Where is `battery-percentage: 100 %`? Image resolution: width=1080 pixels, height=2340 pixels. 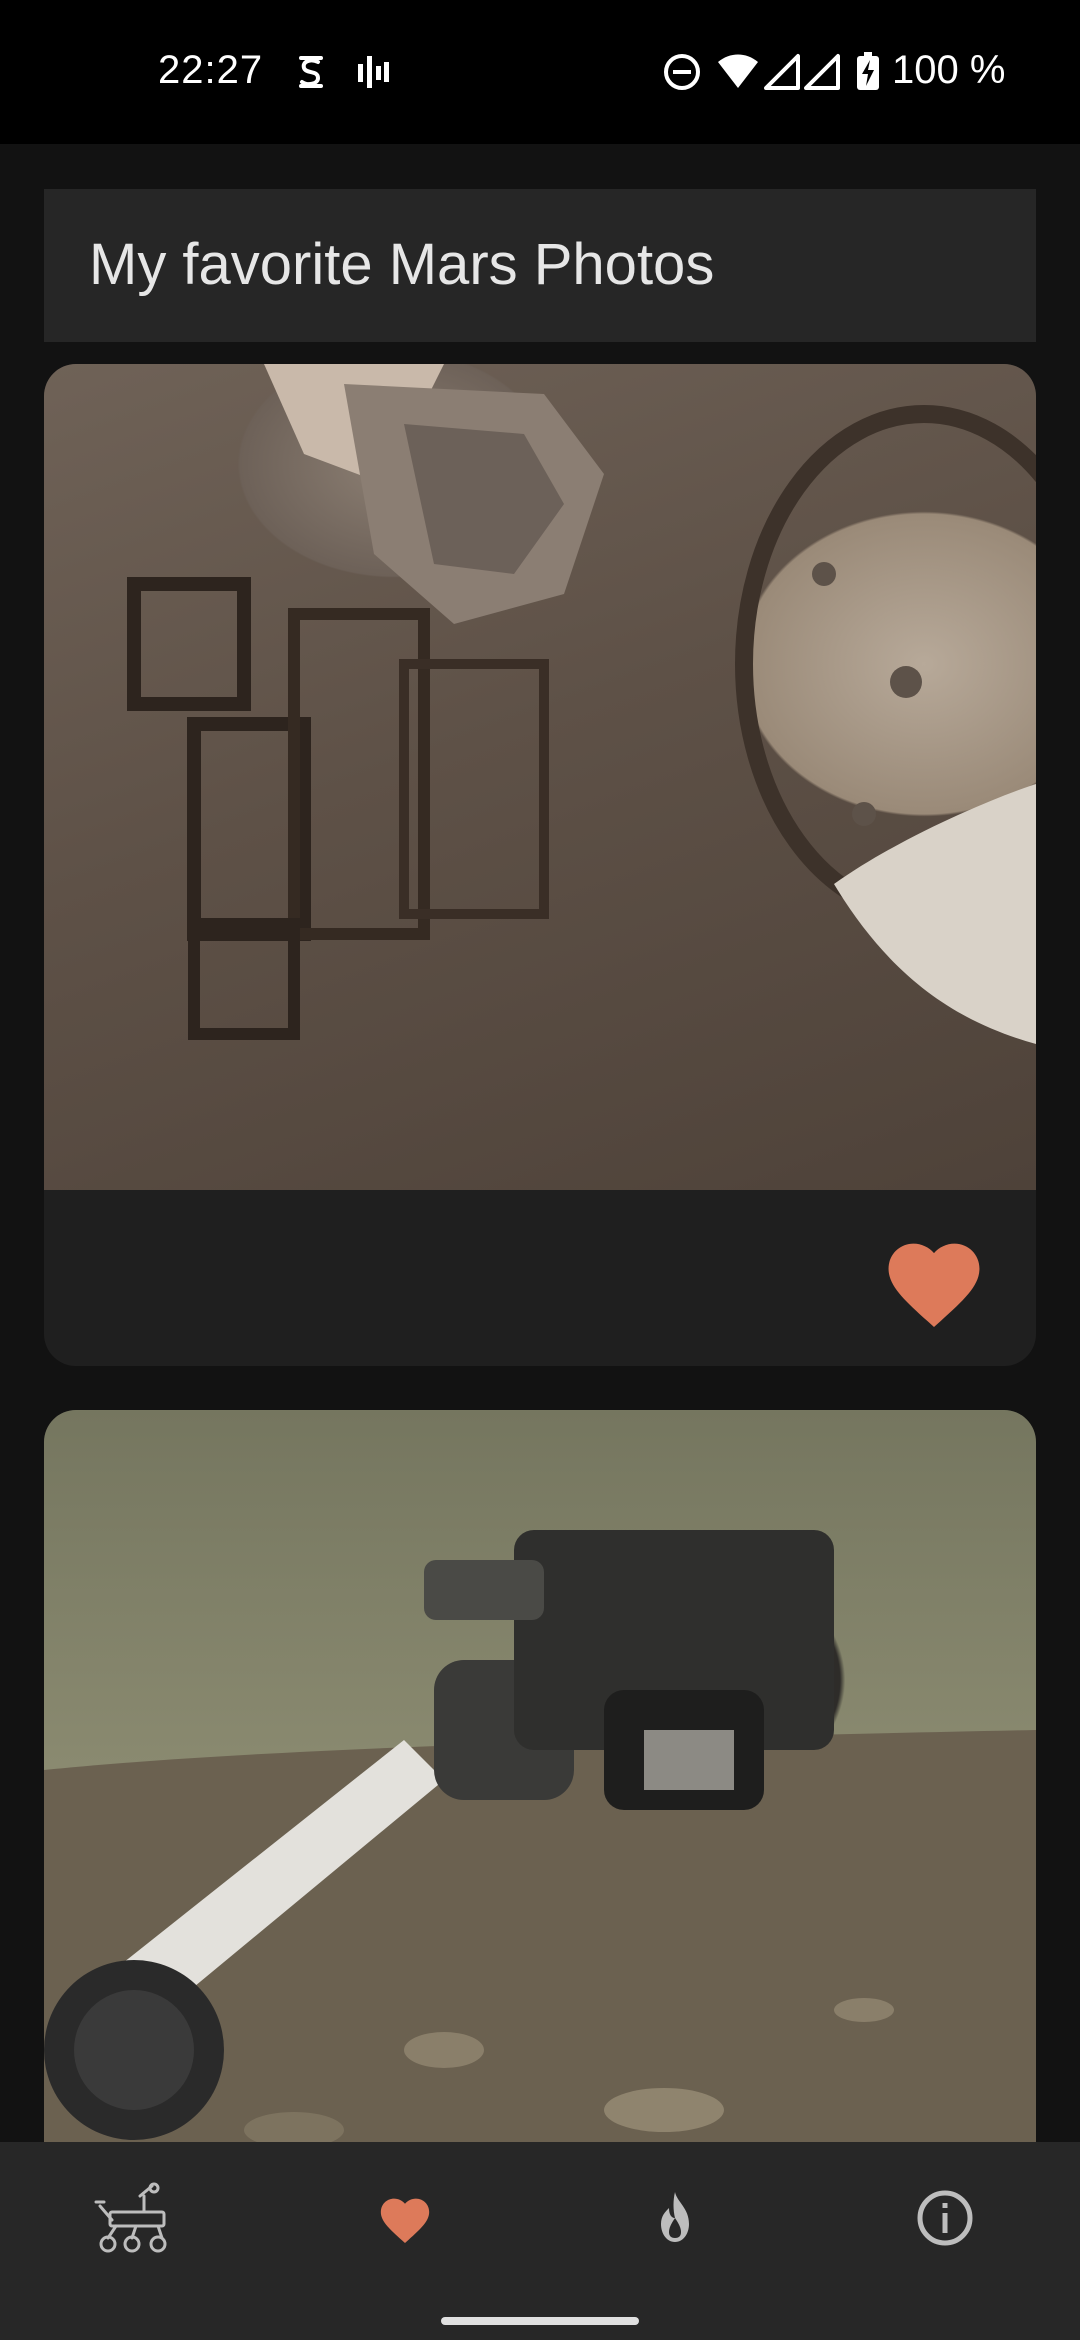
battery-percentage: 100 % is located at coordinates (949, 70).